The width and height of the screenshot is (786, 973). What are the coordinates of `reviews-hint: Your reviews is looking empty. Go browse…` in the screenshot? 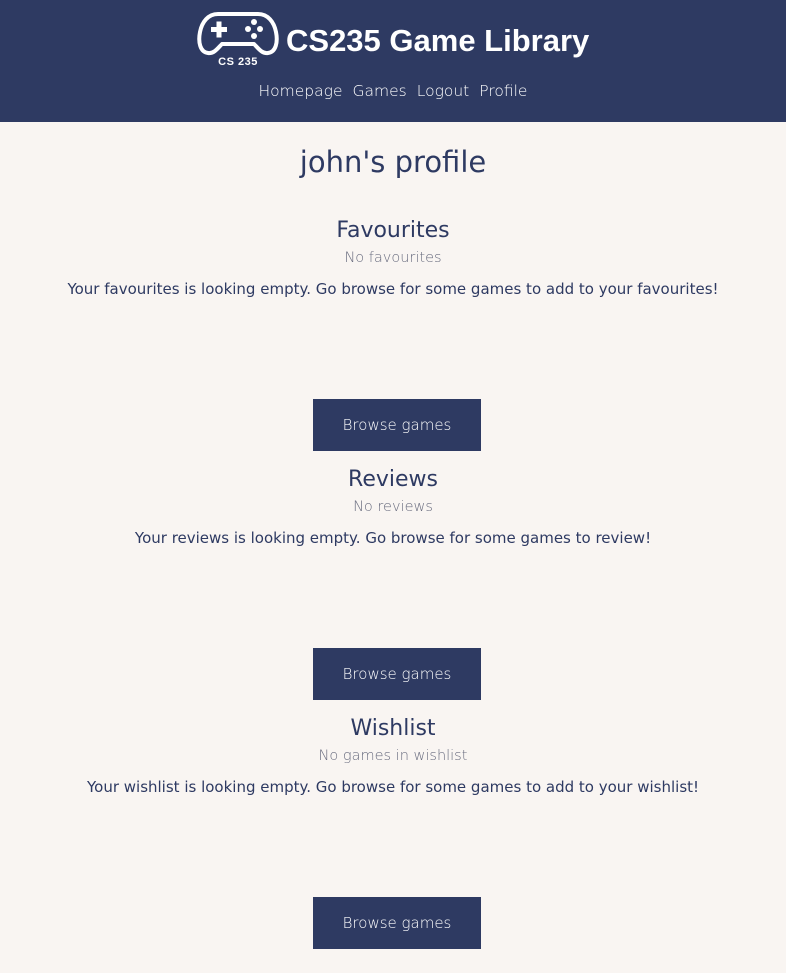 It's located at (393, 538).